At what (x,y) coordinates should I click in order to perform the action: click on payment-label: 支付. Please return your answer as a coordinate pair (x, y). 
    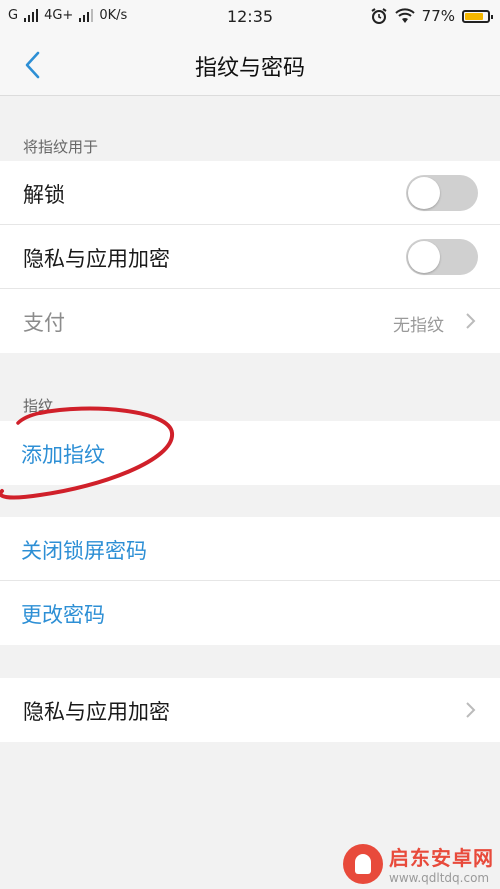
    Looking at the image, I should click on (44, 323).